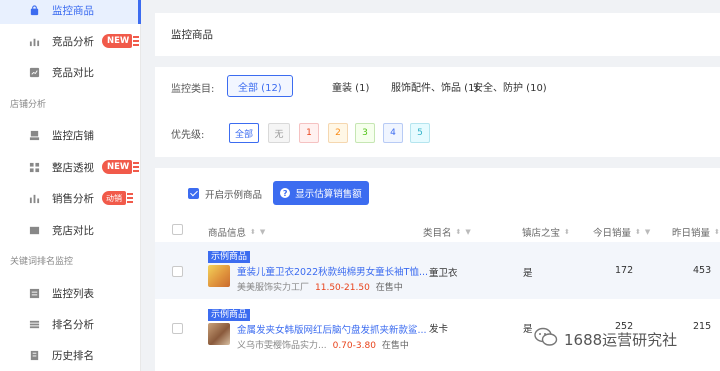 The image size is (720, 371). Describe the element at coordinates (73, 324) in the screenshot. I see `sidebar-item-label: 排名分析` at that location.